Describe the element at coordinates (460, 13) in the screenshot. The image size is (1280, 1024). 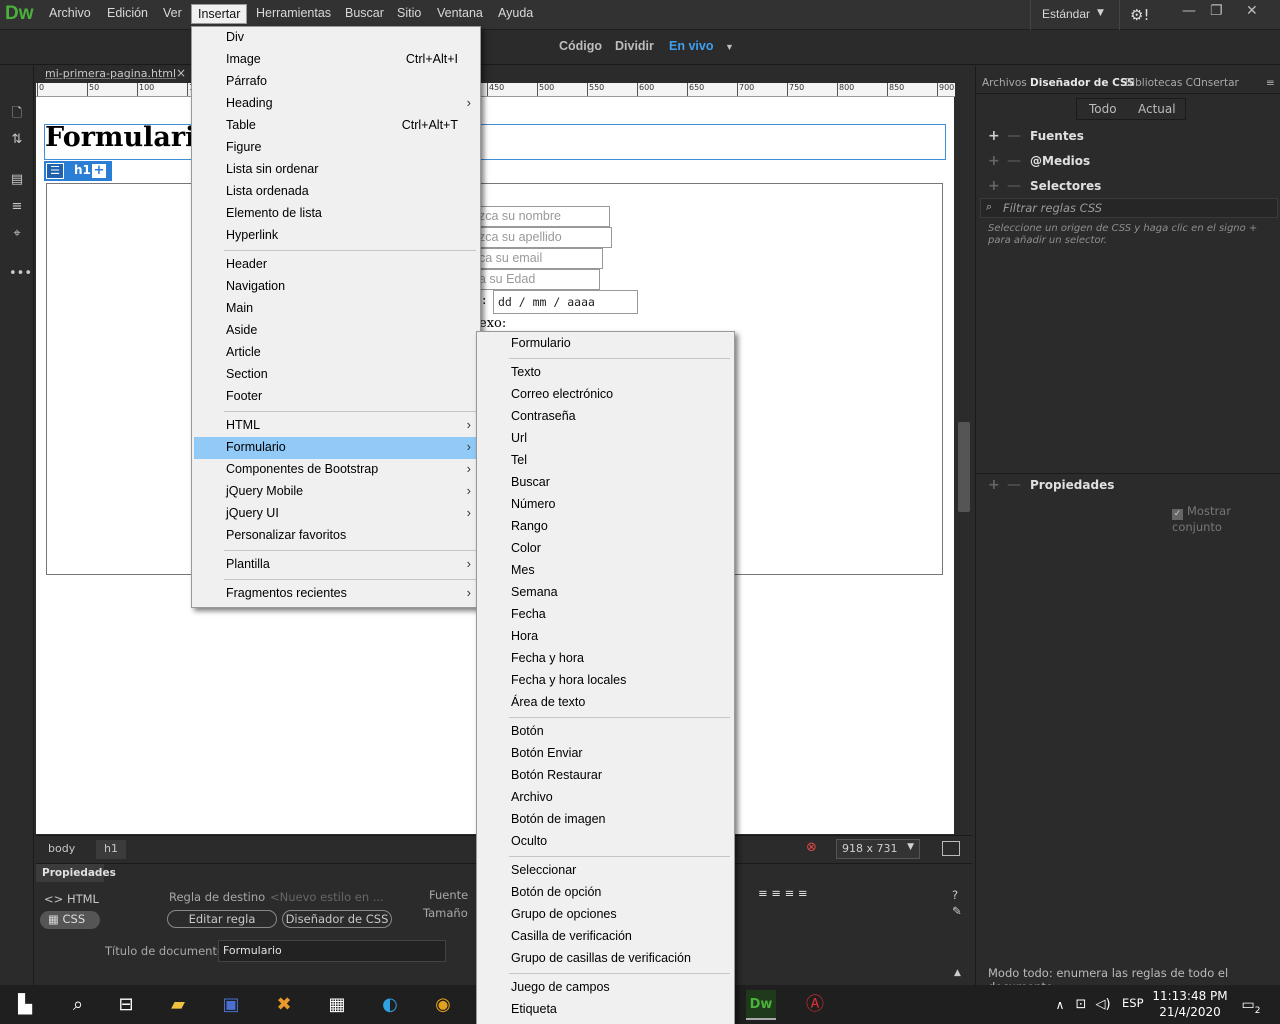
I see `menu-ventana: Ventana` at that location.